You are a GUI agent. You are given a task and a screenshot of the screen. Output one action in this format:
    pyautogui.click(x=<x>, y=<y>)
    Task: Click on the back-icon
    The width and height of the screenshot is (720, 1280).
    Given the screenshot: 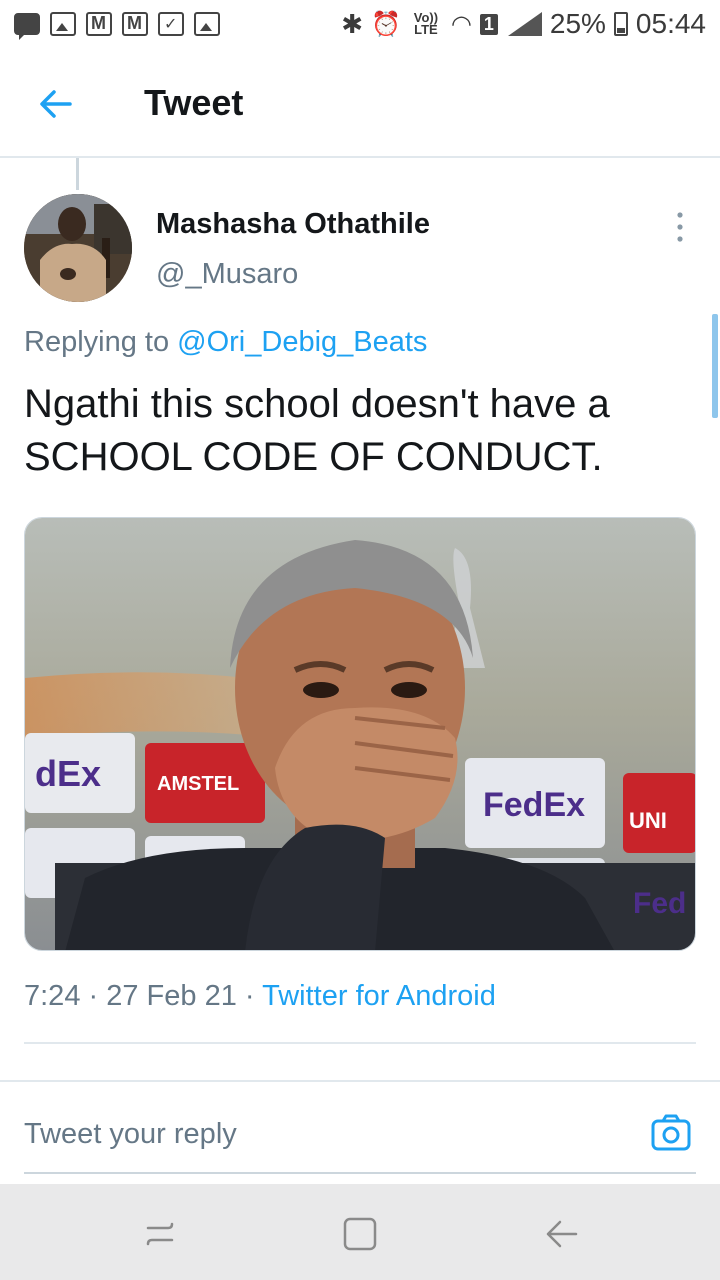 What is the action you would take?
    pyautogui.click(x=562, y=1234)
    